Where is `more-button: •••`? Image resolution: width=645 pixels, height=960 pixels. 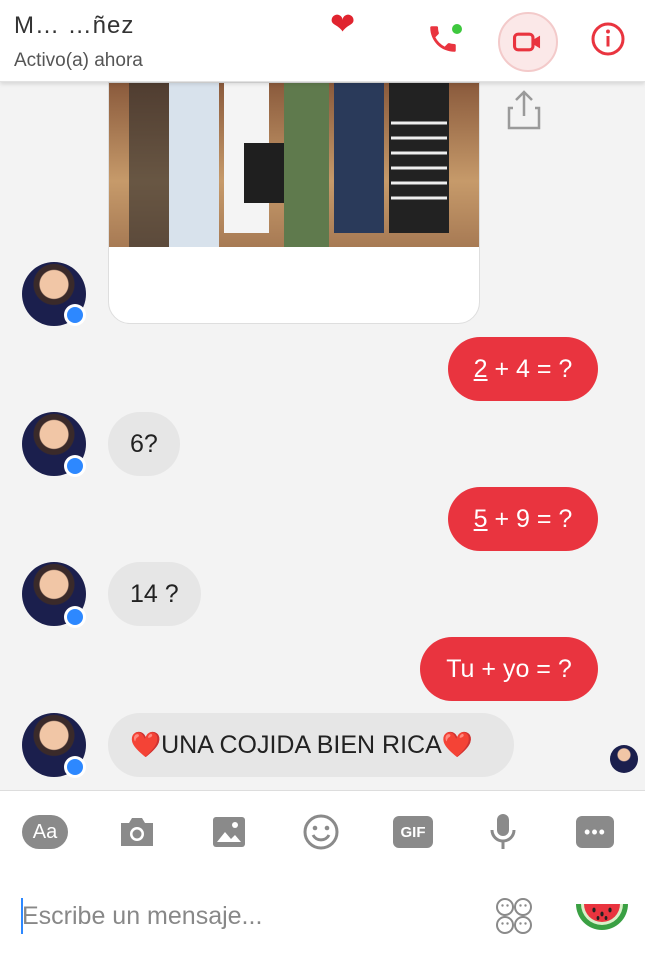 more-button: ••• is located at coordinates (595, 832).